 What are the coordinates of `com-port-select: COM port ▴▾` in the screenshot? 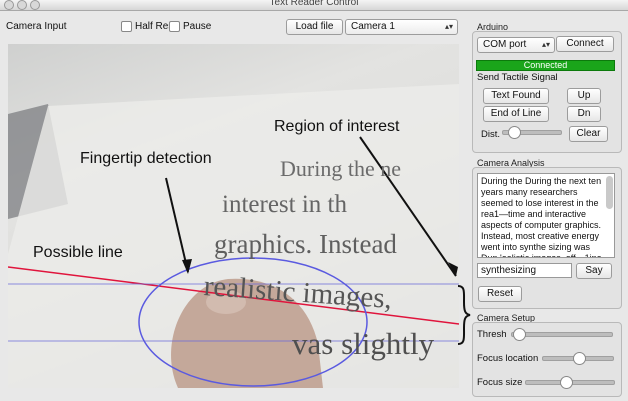 It's located at (516, 45).